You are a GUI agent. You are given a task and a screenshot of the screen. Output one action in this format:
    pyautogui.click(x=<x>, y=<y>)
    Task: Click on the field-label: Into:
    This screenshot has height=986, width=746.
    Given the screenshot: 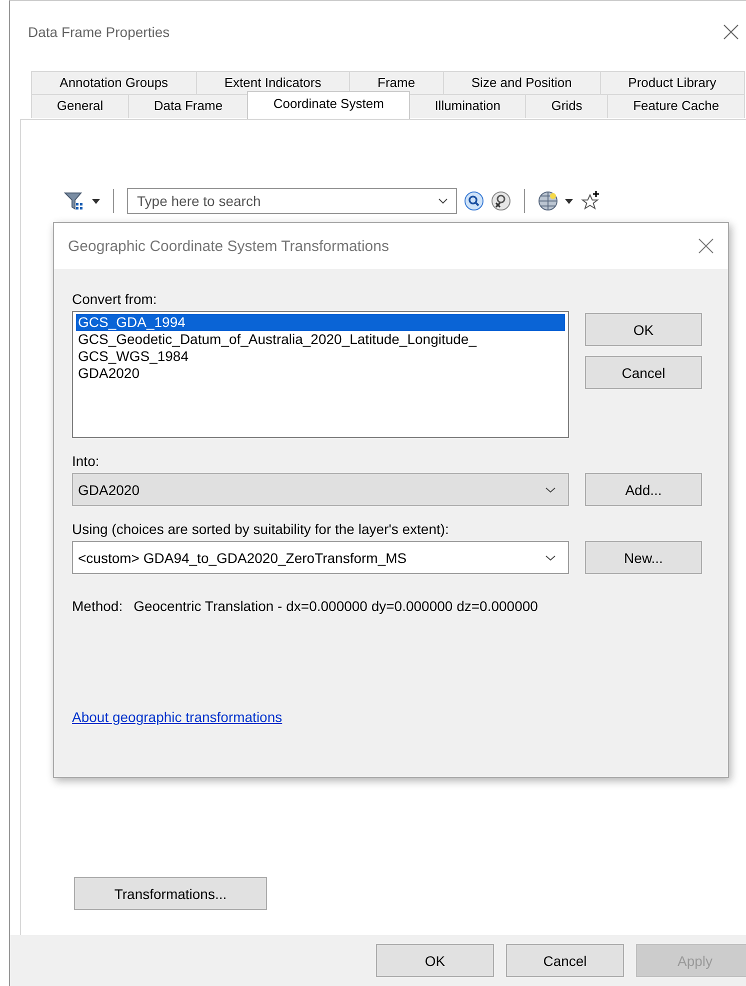 What is the action you would take?
    pyautogui.click(x=86, y=461)
    